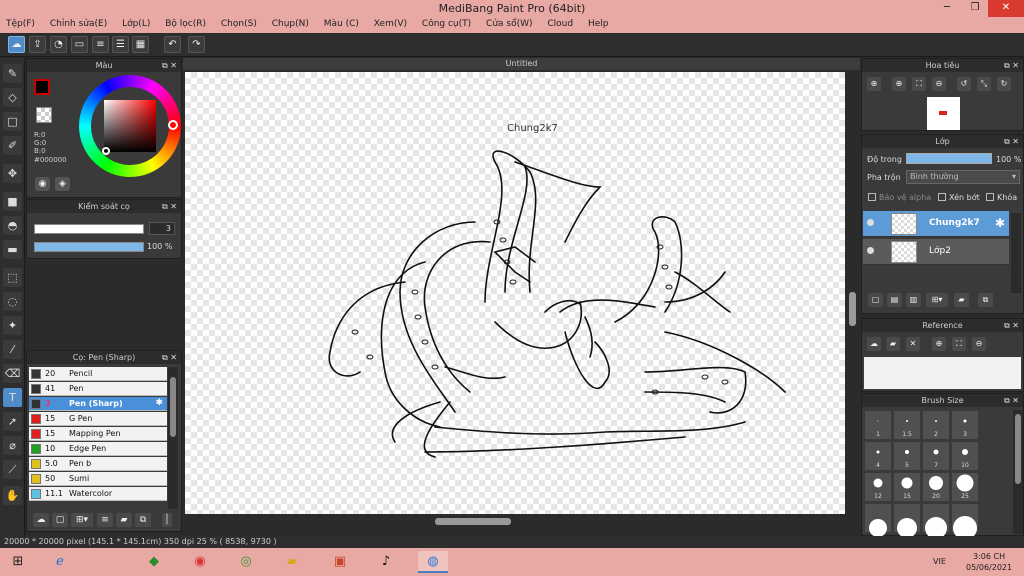  What do you see at coordinates (985, 300) in the screenshot?
I see `duplicate-layer-icon: ⧉` at bounding box center [985, 300].